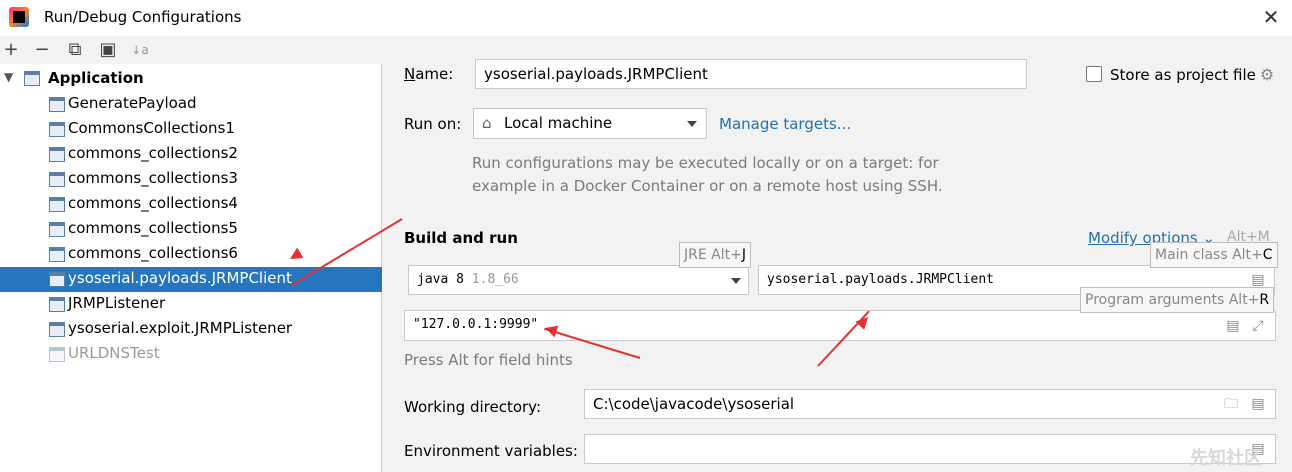  Describe the element at coordinates (1226, 458) in the screenshot. I see `watermark: 先知社区` at that location.